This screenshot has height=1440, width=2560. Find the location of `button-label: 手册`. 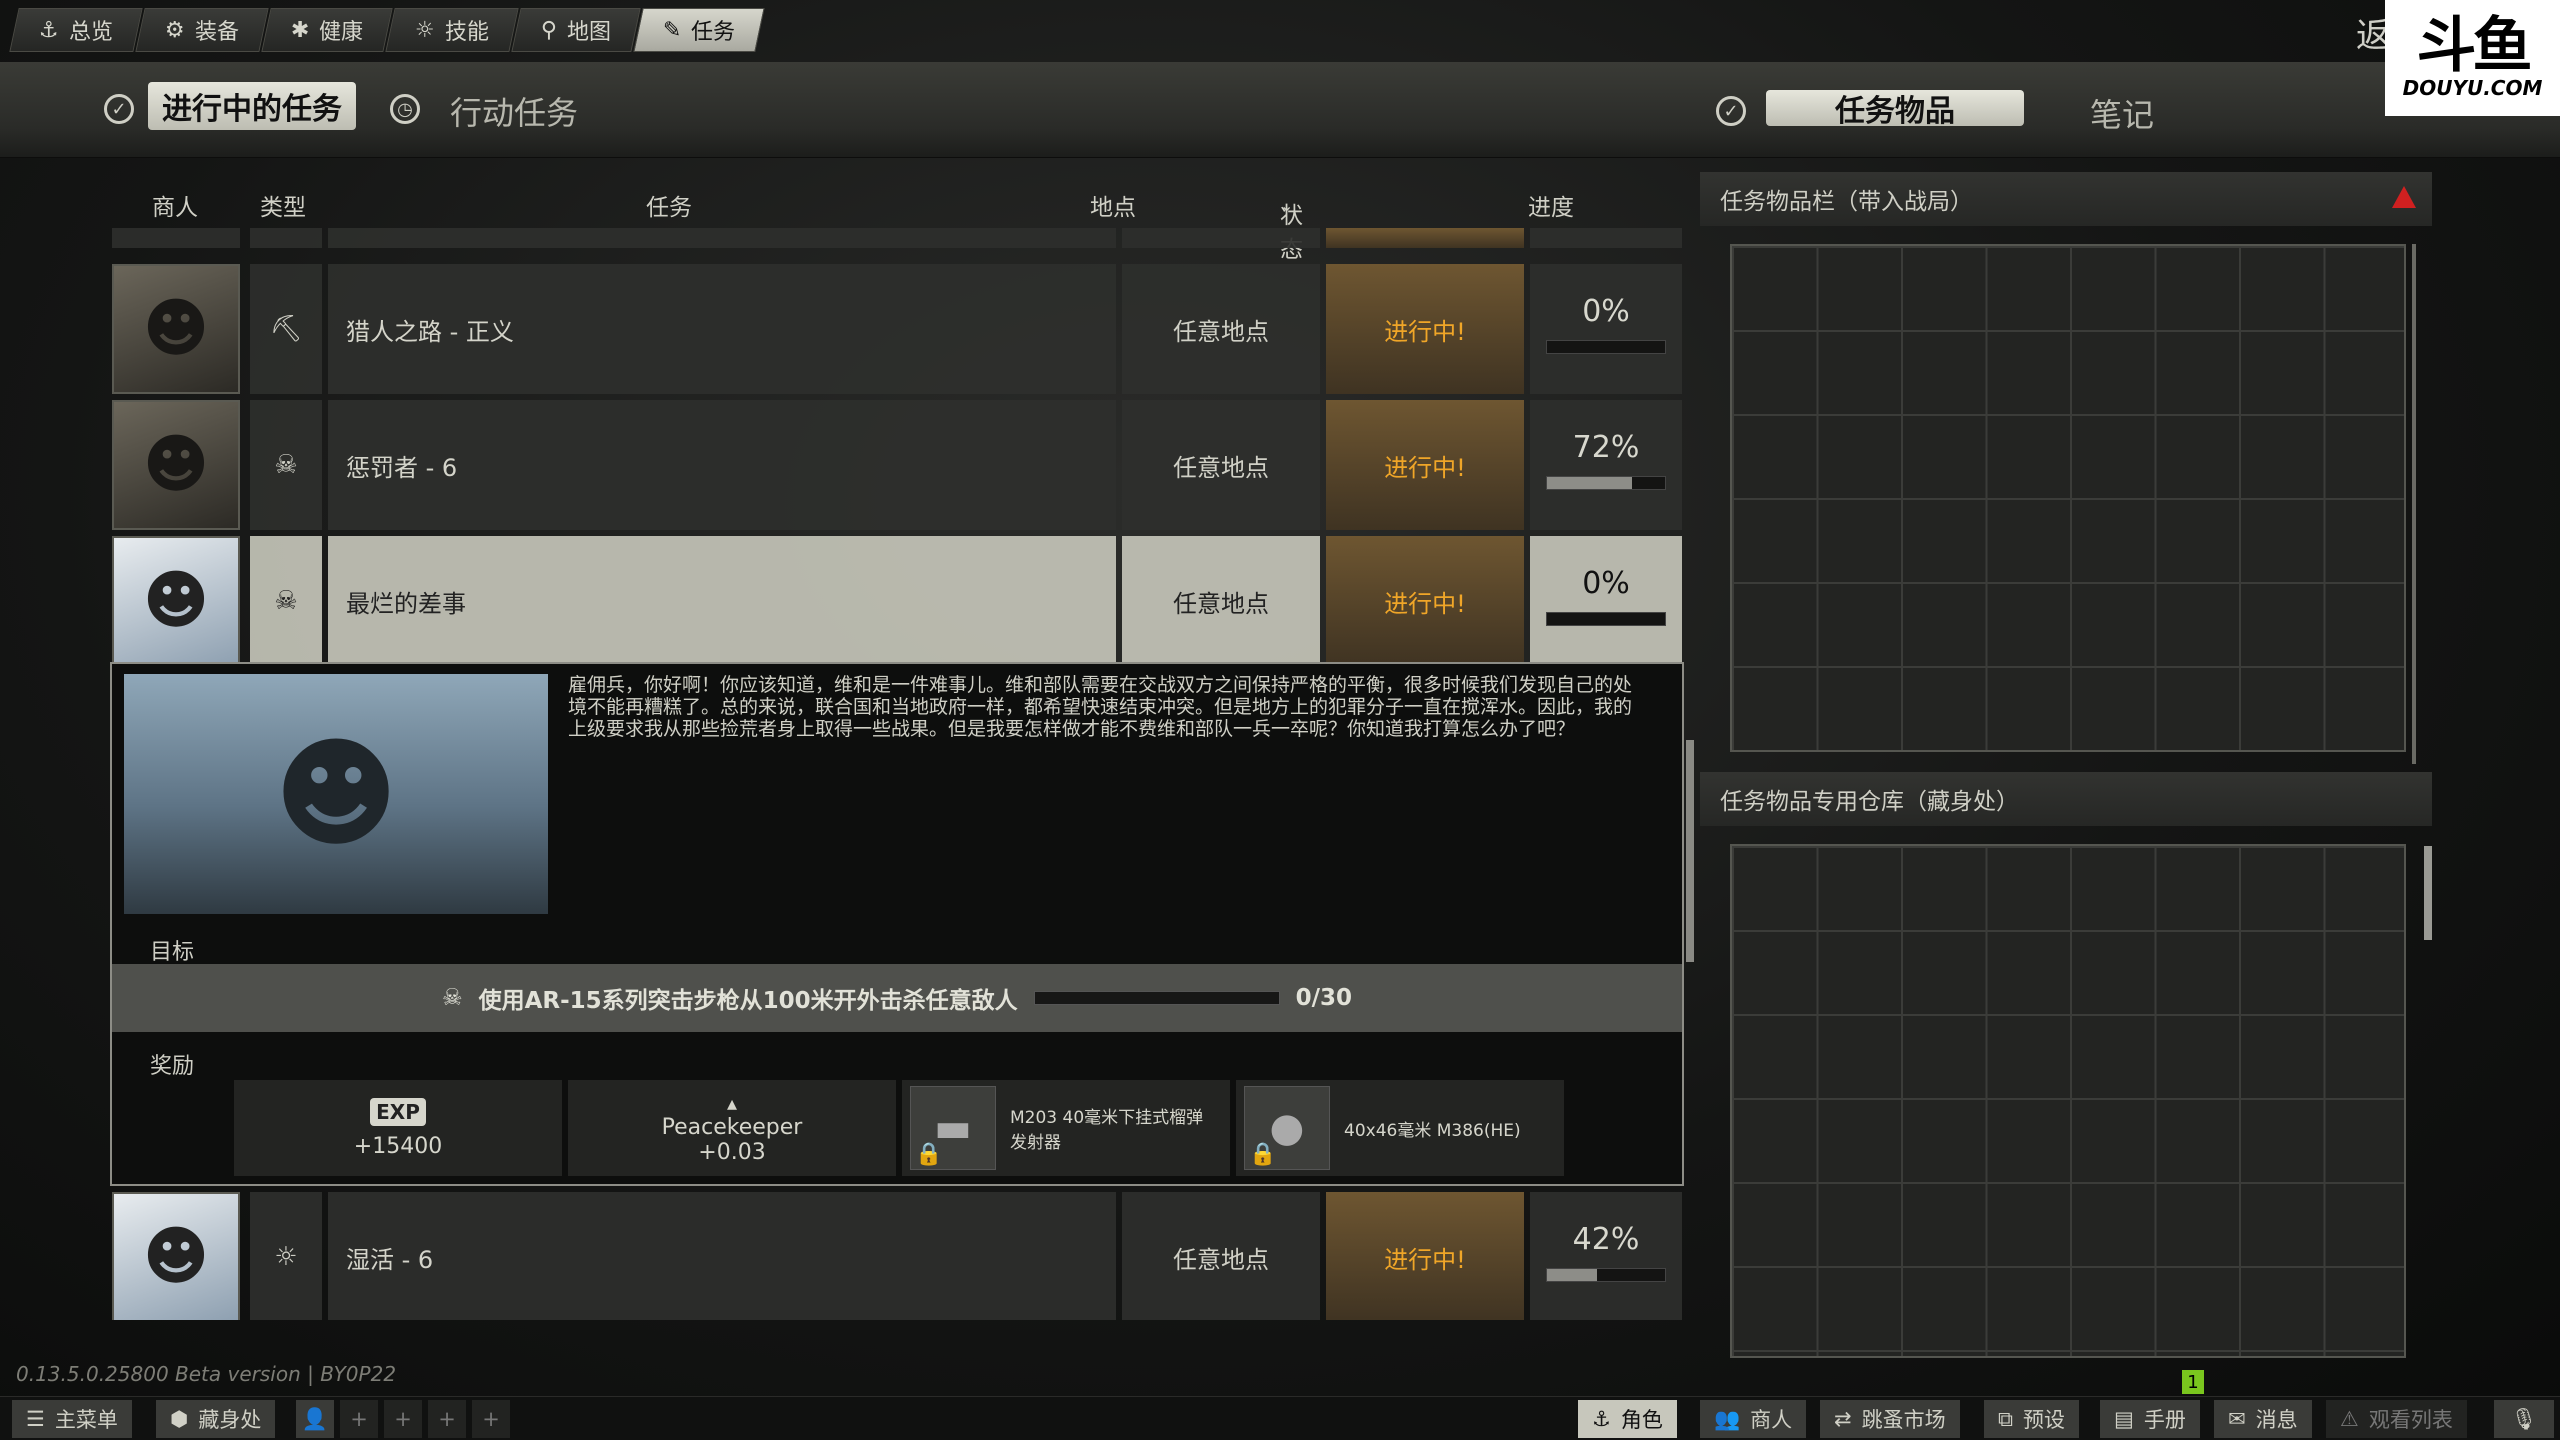

button-label: 手册 is located at coordinates (2164, 1420).